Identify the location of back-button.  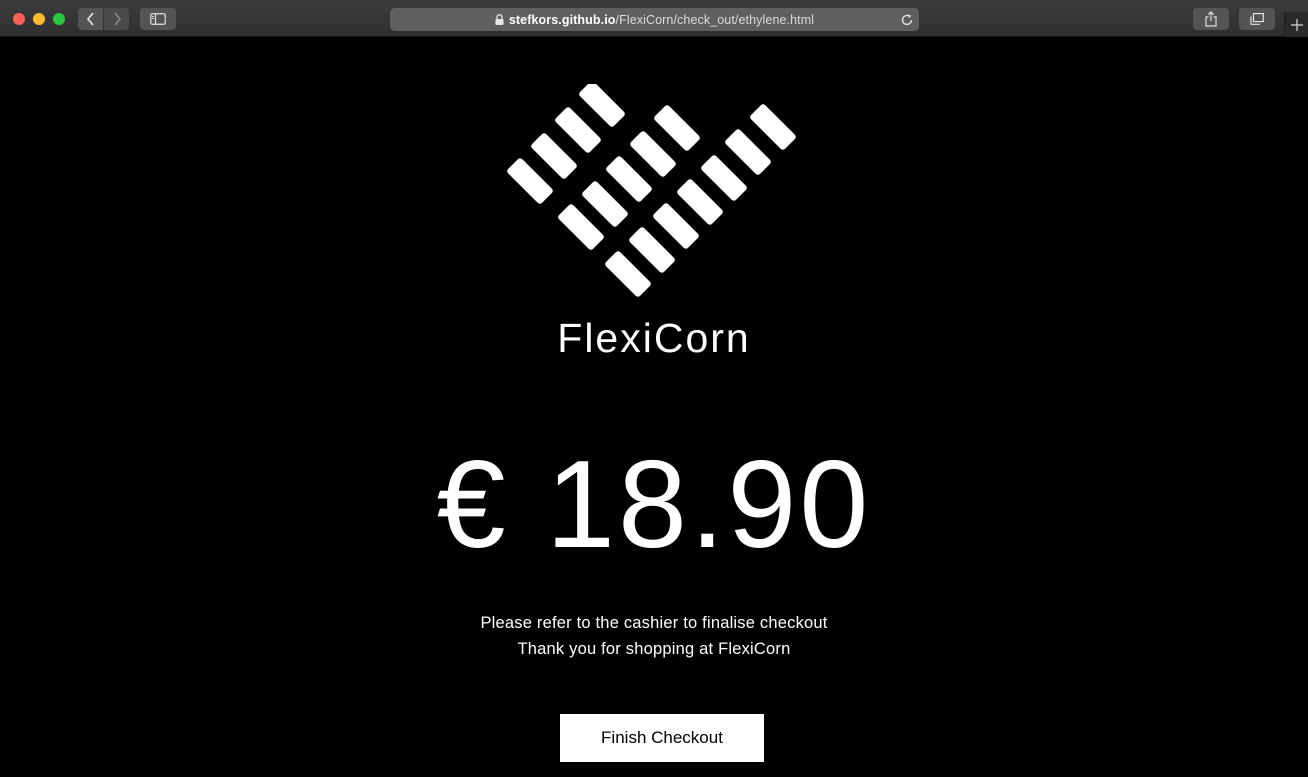
(90, 19).